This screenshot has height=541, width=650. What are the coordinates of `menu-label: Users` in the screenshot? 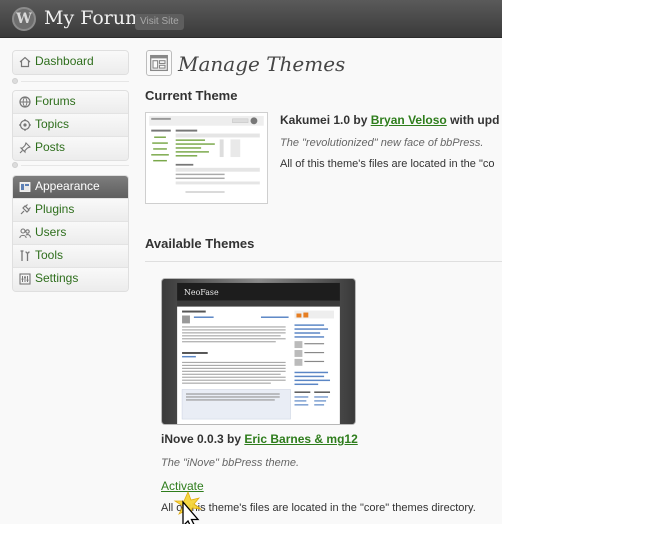 It's located at (51, 232).